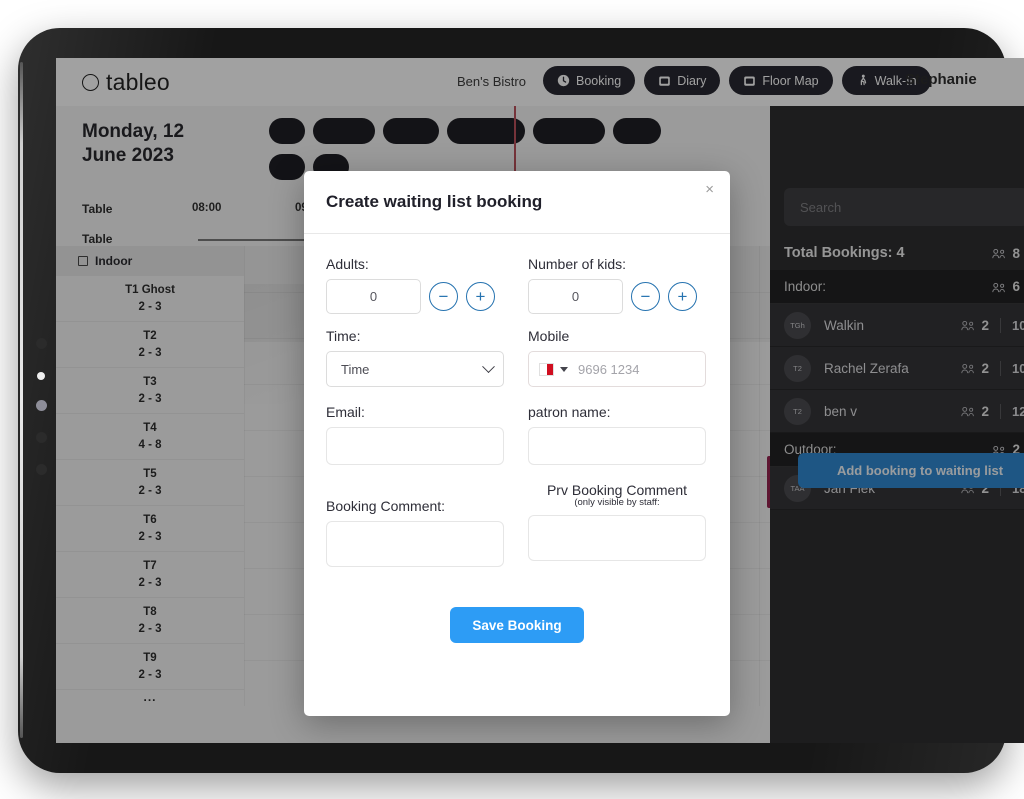  Describe the element at coordinates (517, 285) in the screenshot. I see `guests-row: Adults: 0 − + Number of kids: 0 − +` at that location.